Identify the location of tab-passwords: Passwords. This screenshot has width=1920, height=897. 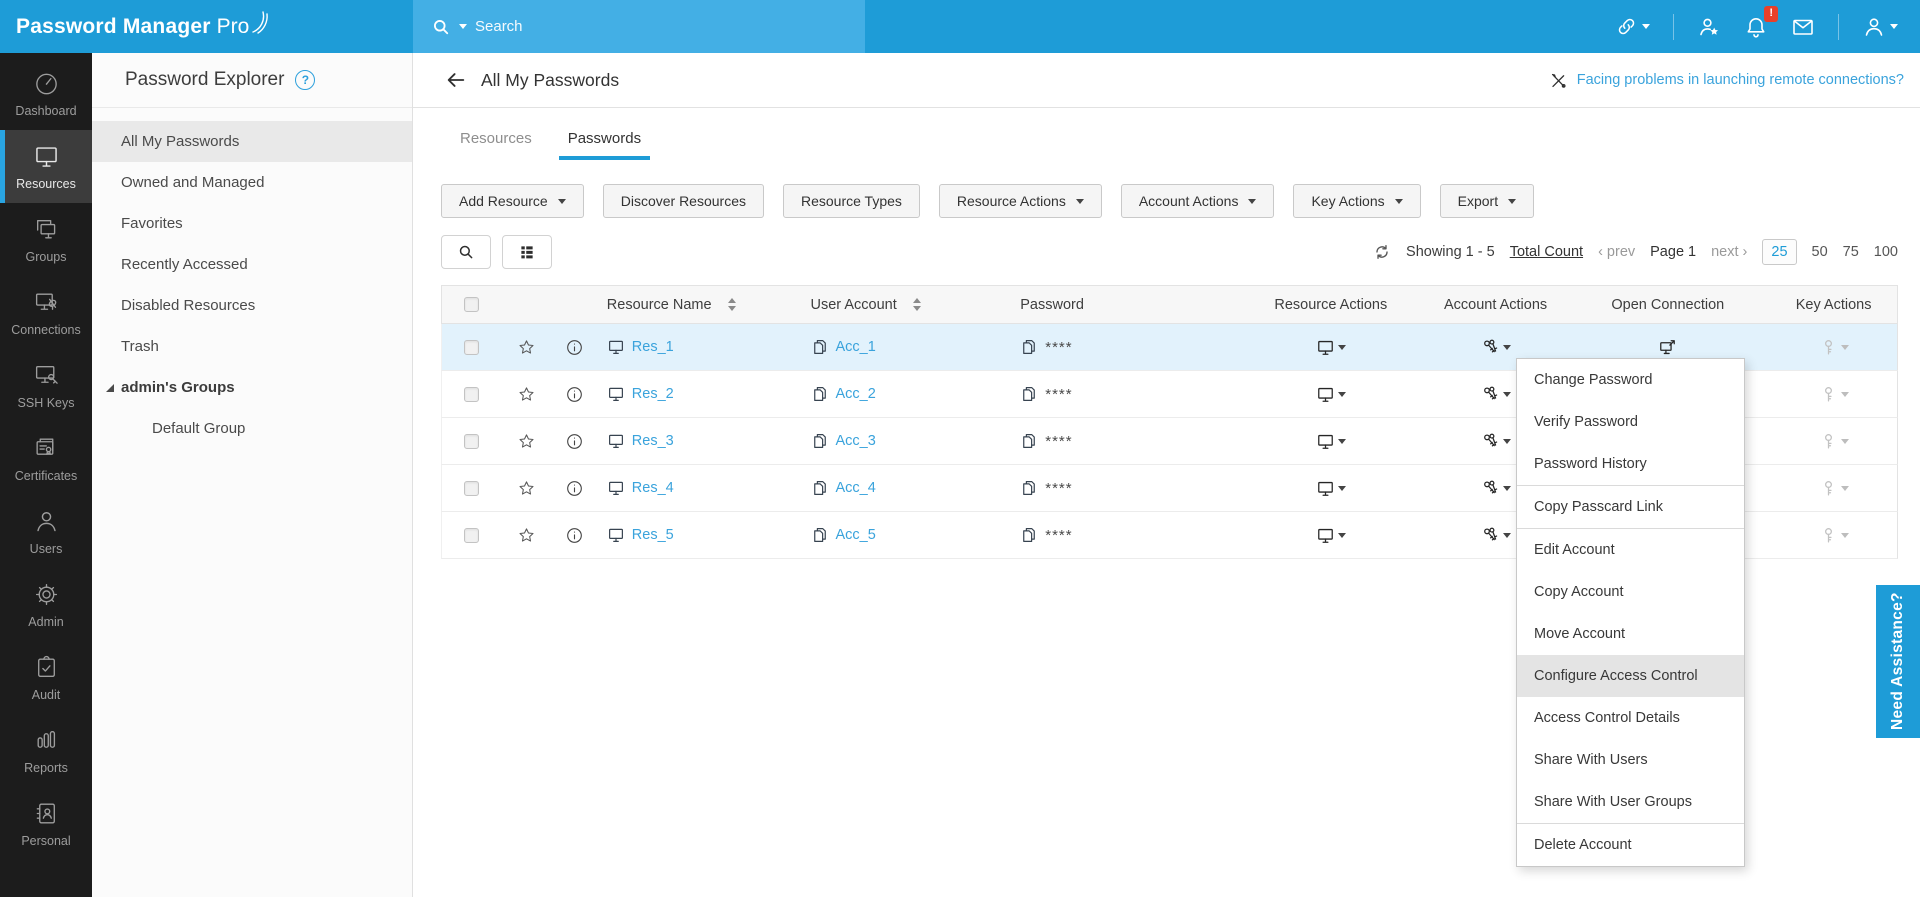
(604, 145).